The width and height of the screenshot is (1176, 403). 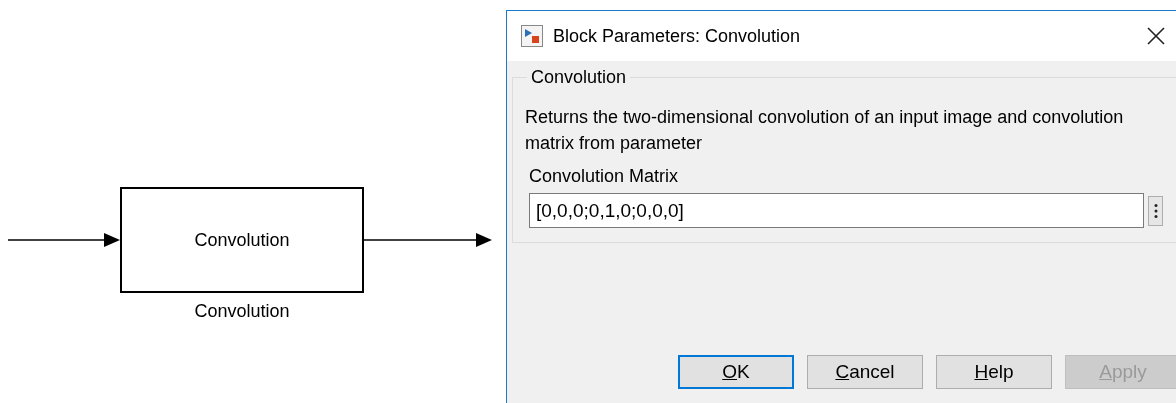 What do you see at coordinates (865, 372) in the screenshot?
I see `cancel-button: Cancel` at bounding box center [865, 372].